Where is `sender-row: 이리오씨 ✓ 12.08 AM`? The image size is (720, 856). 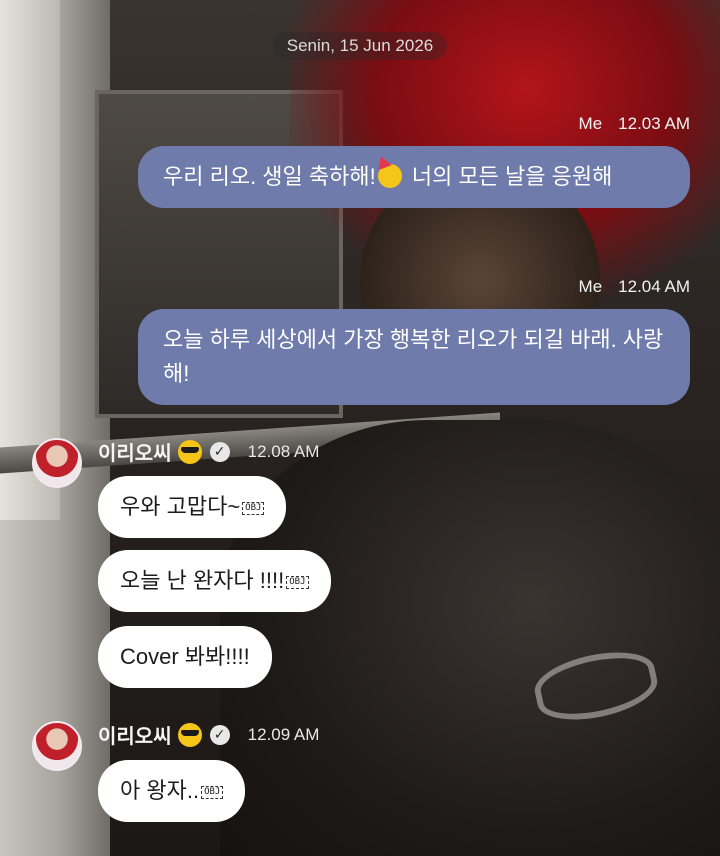 sender-row: 이리오씨 ✓ 12.08 AM is located at coordinates (208, 451).